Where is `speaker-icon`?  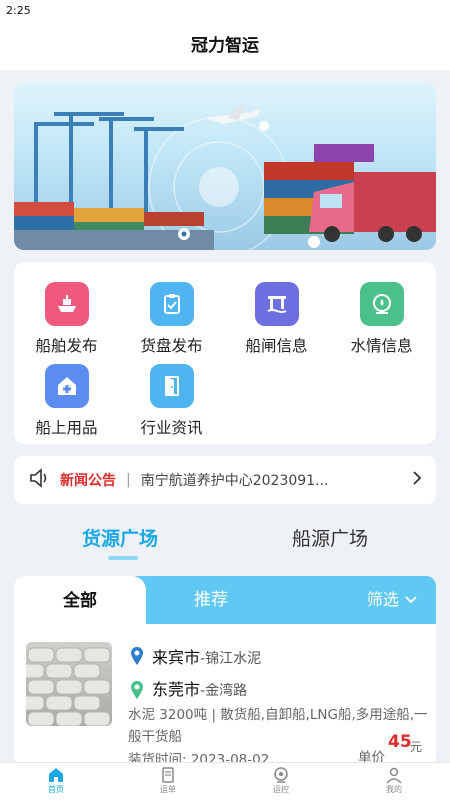
speaker-icon is located at coordinates (39, 480).